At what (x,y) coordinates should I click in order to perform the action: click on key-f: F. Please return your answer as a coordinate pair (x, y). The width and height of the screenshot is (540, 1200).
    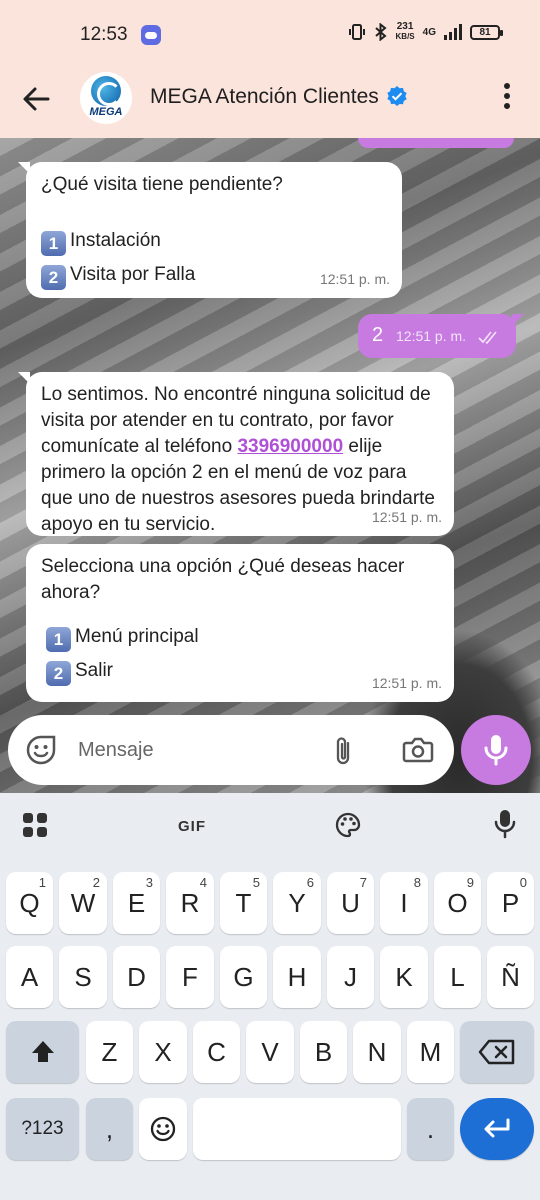
    Looking at the image, I should click on (190, 977).